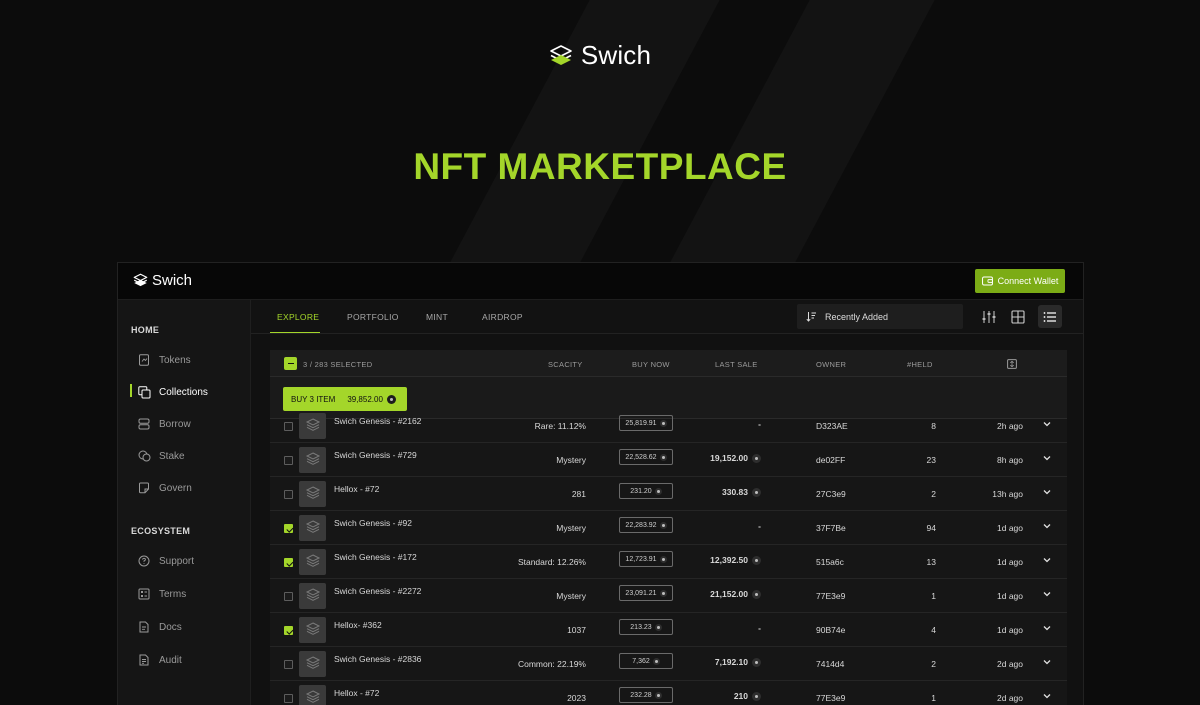  I want to click on buy-now-price: 7,362, so click(641, 661).